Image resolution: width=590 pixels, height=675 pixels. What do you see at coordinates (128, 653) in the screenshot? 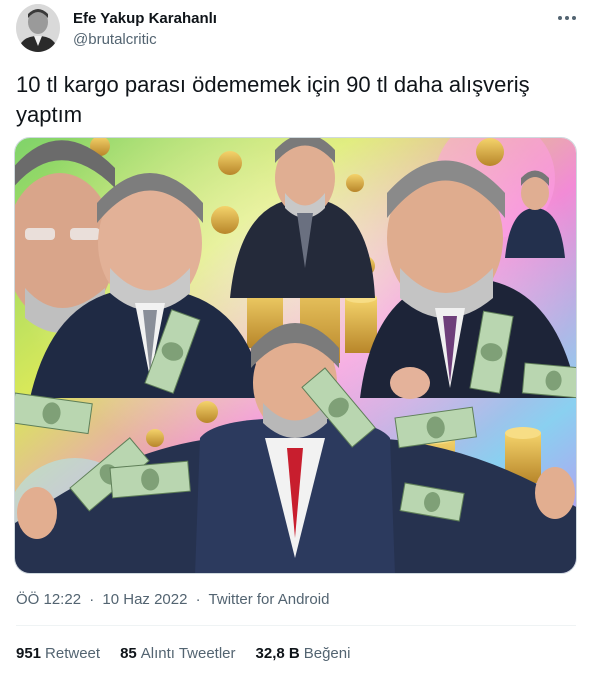
I see `quotes-count: 85` at bounding box center [128, 653].